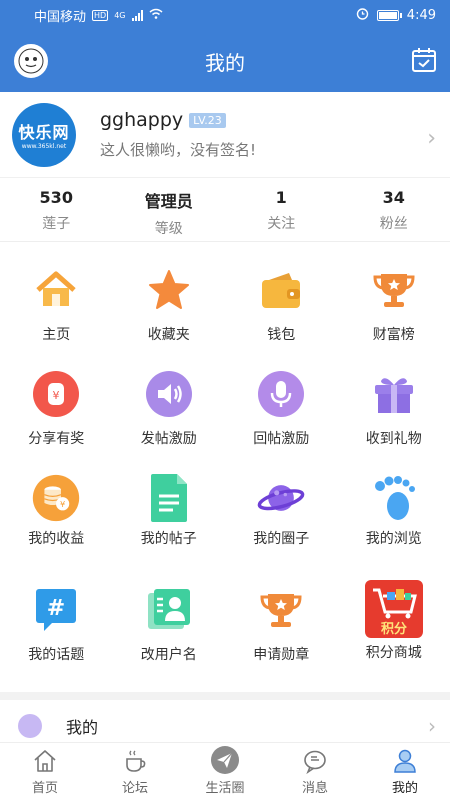  Describe the element at coordinates (281, 209) in the screenshot. I see `stat-following: 1 关注` at that location.